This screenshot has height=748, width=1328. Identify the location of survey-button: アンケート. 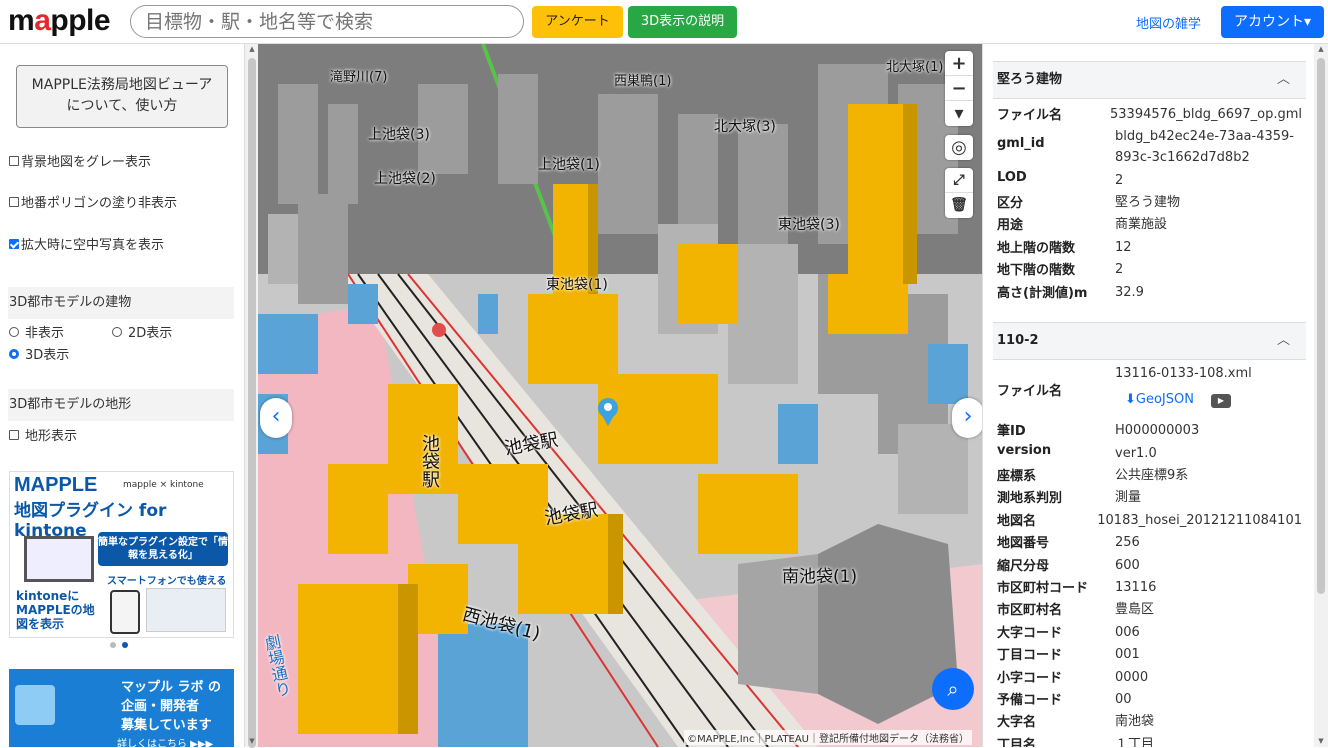
(577, 22).